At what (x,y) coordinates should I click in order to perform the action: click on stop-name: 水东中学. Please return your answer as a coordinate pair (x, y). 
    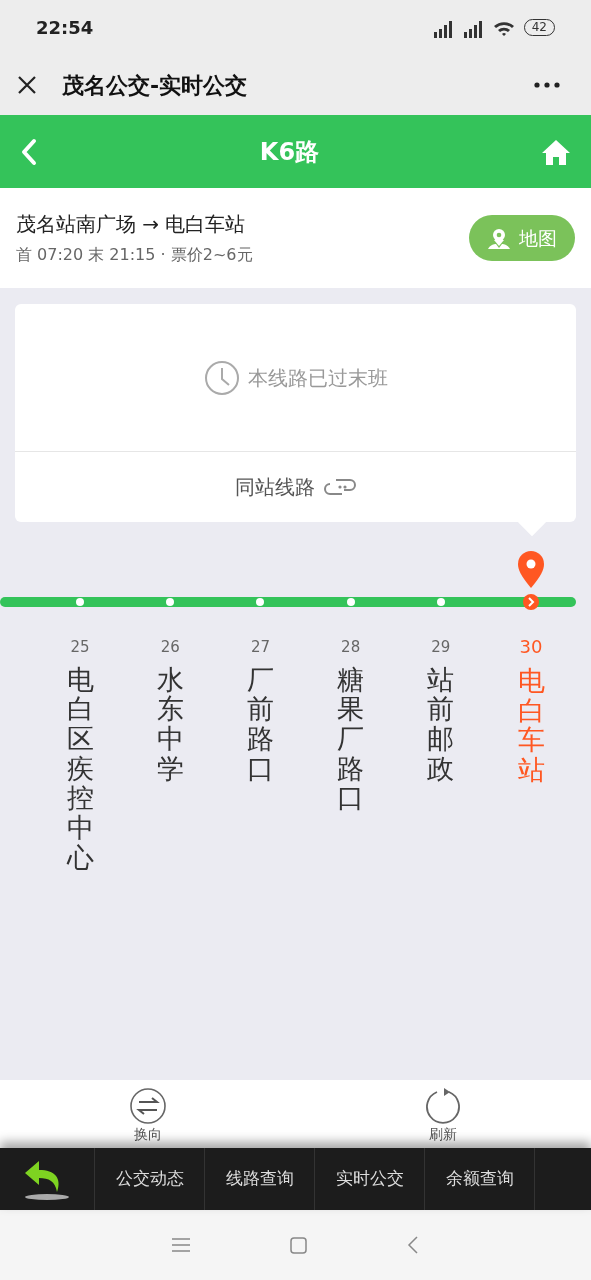
    Looking at the image, I should click on (170, 724).